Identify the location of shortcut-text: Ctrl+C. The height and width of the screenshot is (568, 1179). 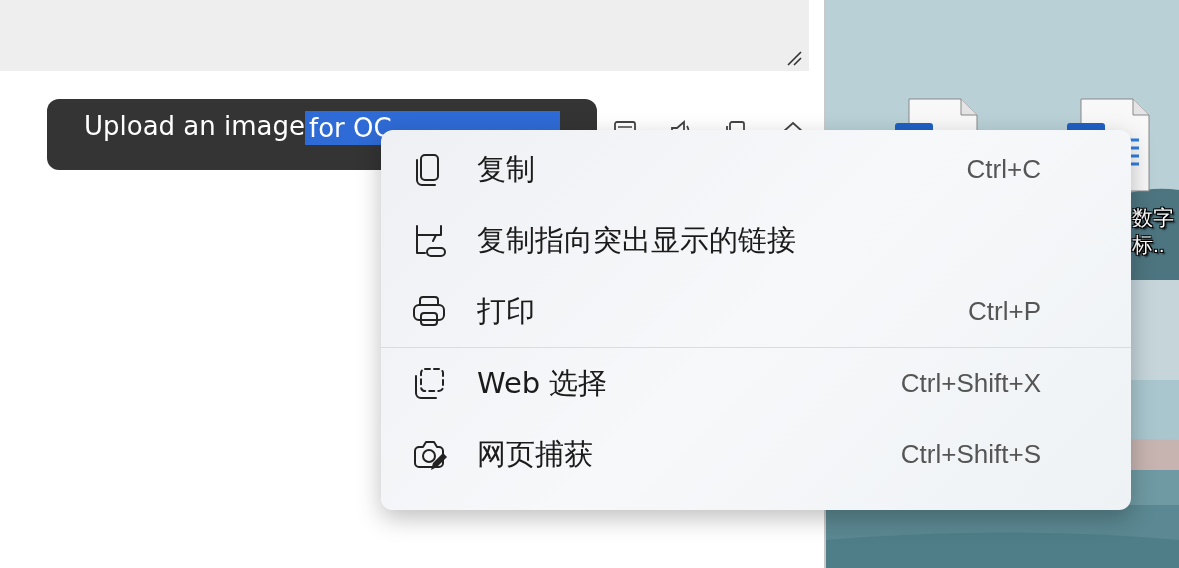
(1003, 169).